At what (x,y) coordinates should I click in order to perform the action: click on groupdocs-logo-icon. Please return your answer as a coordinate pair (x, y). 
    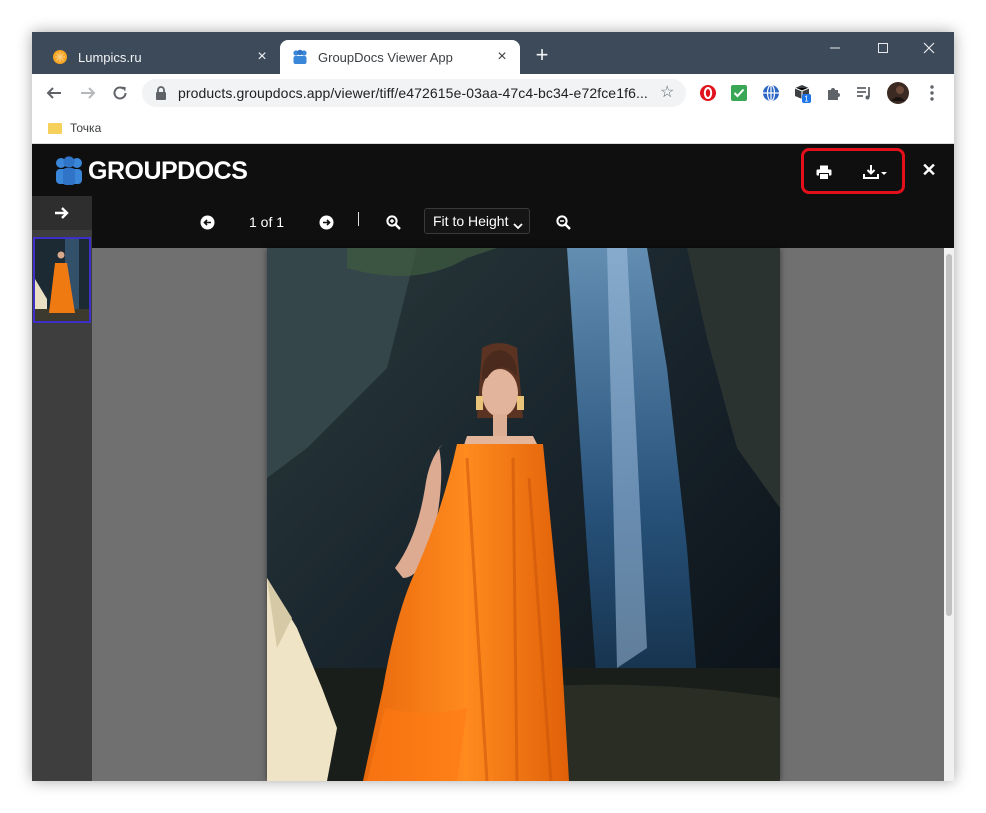
    Looking at the image, I should click on (69, 170).